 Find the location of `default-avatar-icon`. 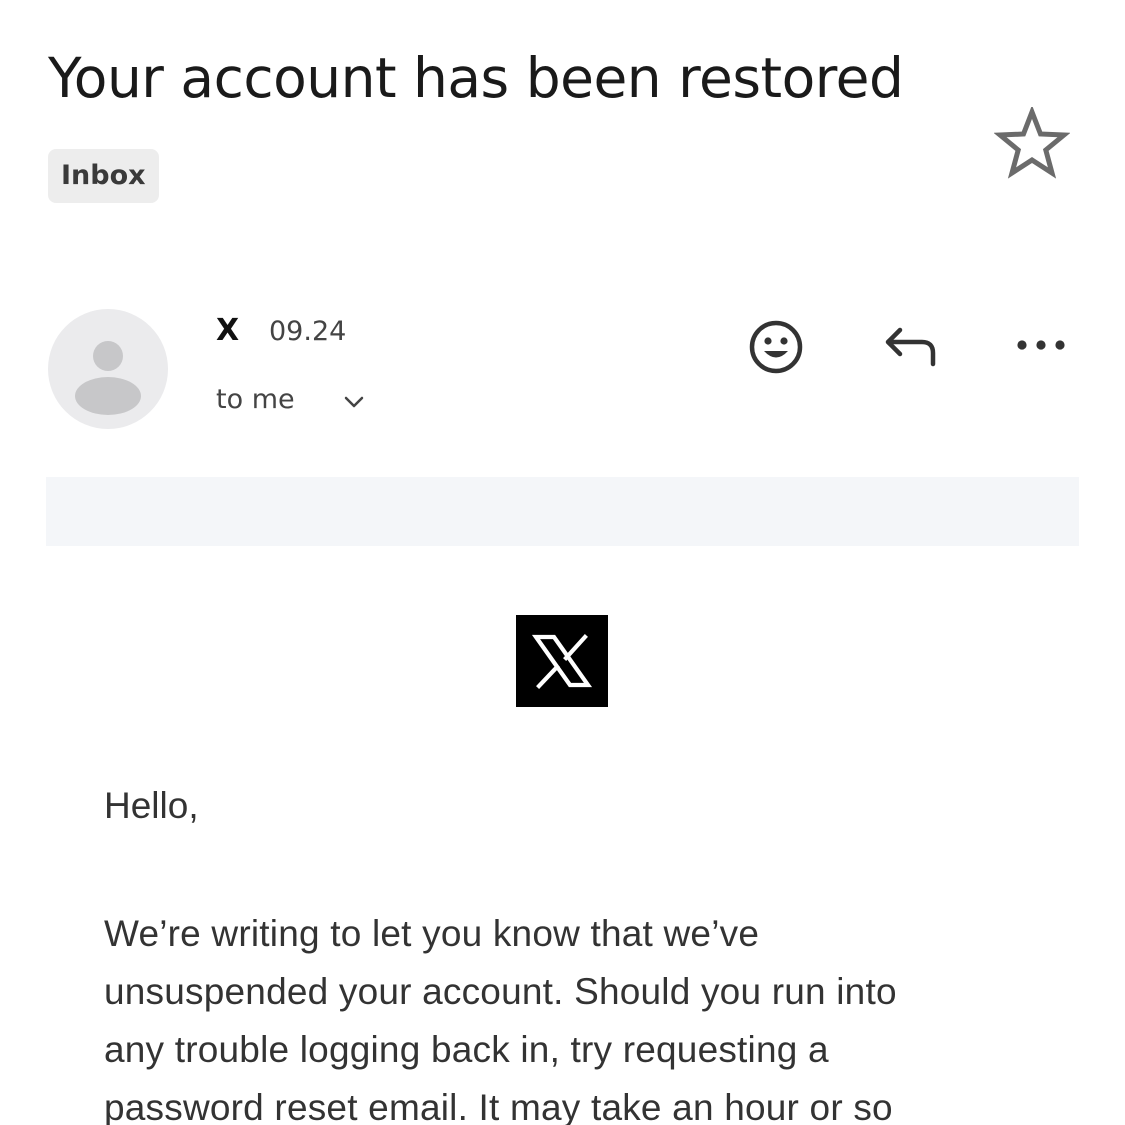

default-avatar-icon is located at coordinates (108, 378).